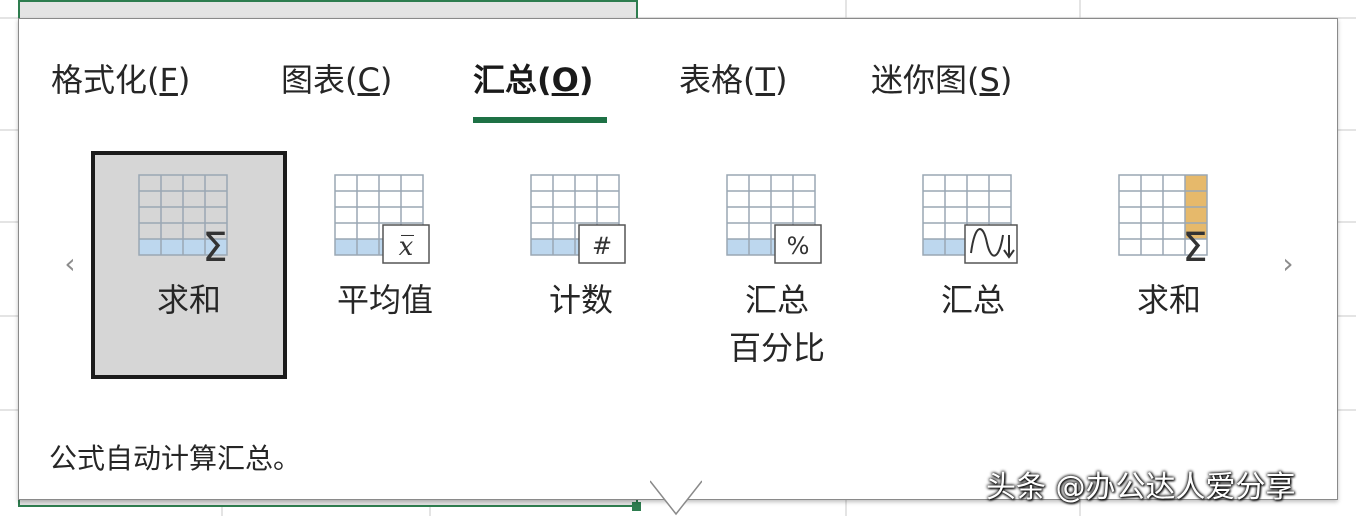 This screenshot has width=1356, height=516. Describe the element at coordinates (382, 219) in the screenshot. I see `average-icon: x̅` at that location.